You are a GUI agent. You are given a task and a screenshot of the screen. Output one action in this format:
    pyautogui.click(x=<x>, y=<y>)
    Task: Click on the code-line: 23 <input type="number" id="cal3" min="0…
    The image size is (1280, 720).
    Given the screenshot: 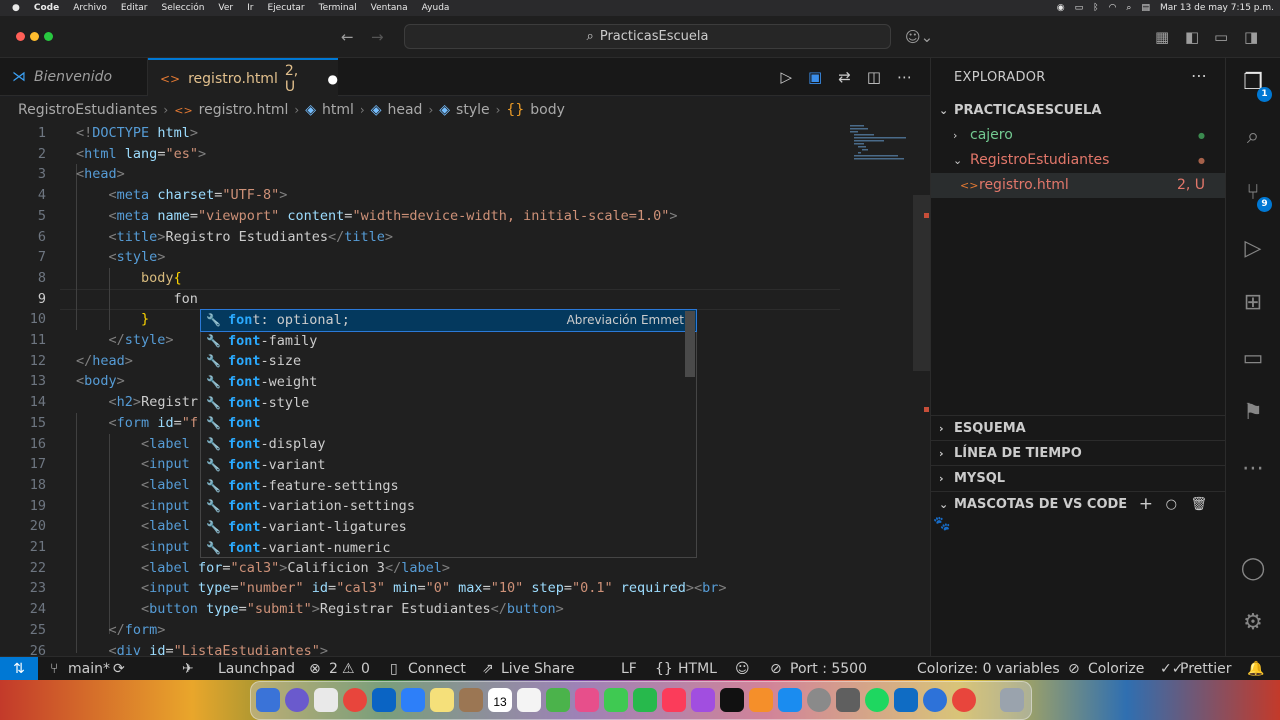 What is the action you would take?
    pyautogui.click(x=465, y=588)
    